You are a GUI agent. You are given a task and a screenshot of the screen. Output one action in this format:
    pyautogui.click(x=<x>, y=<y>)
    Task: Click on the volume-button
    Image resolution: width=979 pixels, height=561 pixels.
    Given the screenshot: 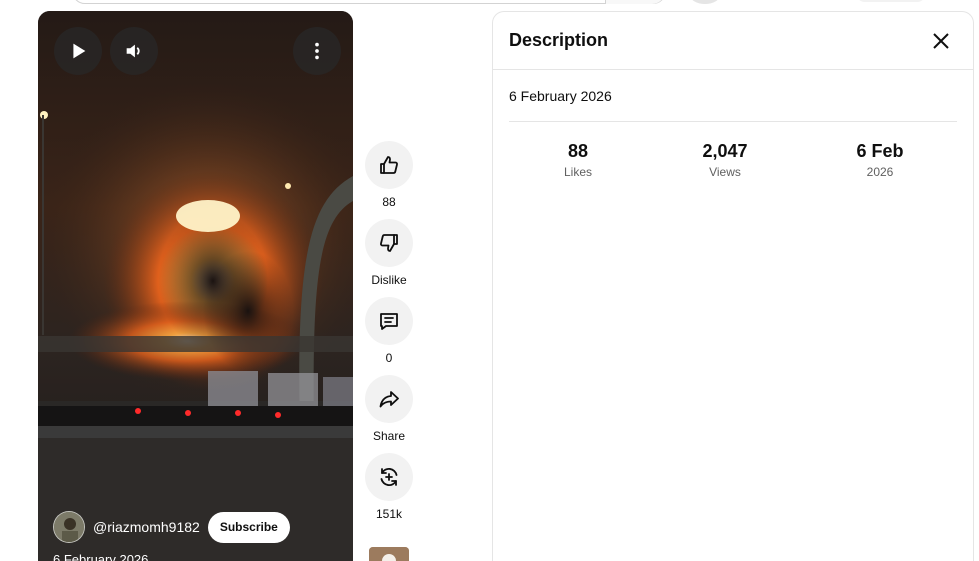 What is the action you would take?
    pyautogui.click(x=134, y=51)
    